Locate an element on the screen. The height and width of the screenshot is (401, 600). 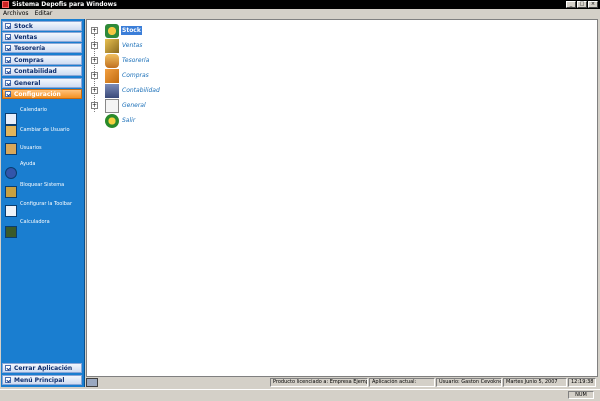
menu-editar: Editar is located at coordinates (44, 13).